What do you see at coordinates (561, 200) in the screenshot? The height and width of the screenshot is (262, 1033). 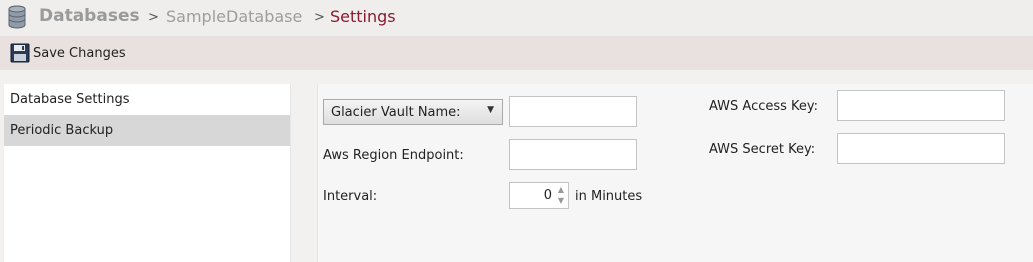 I see `chevron-down-icon: ▼` at bounding box center [561, 200].